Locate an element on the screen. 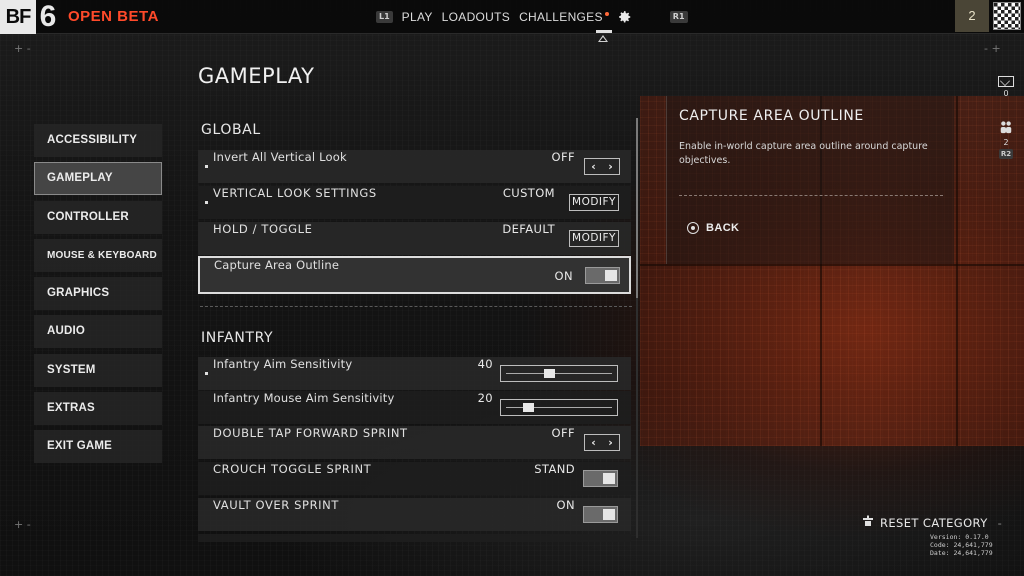  sidebar-item-accessibility: ACCESSIBILITY is located at coordinates (98, 140).